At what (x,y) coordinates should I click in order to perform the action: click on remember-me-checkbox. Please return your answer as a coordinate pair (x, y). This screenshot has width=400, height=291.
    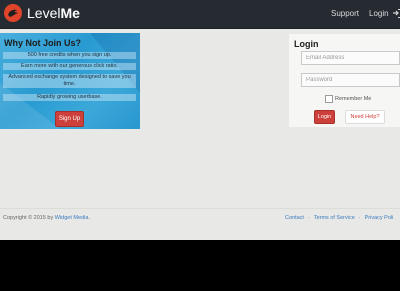
    Looking at the image, I should click on (329, 99).